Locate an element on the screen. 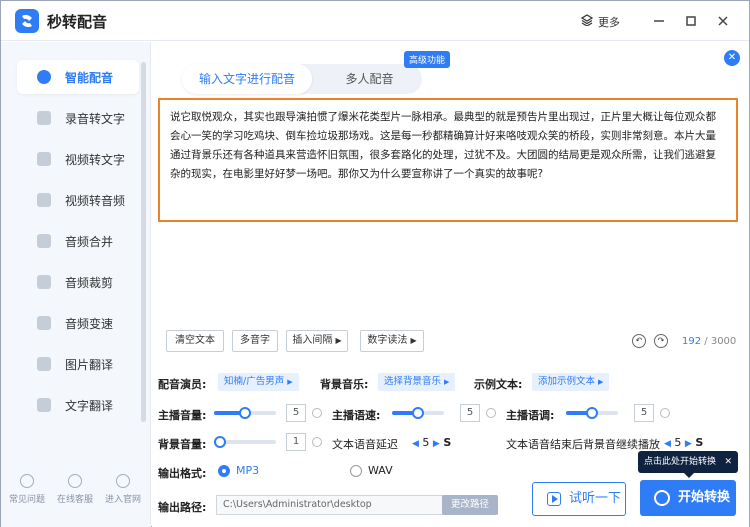 This screenshot has width=750, height=527. bgm-label: 背景音乐: is located at coordinates (344, 384).